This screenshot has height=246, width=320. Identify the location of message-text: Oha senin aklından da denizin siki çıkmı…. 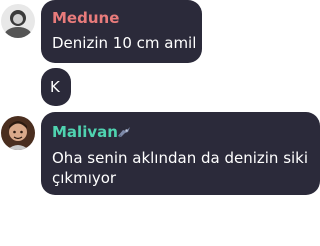
(180, 168).